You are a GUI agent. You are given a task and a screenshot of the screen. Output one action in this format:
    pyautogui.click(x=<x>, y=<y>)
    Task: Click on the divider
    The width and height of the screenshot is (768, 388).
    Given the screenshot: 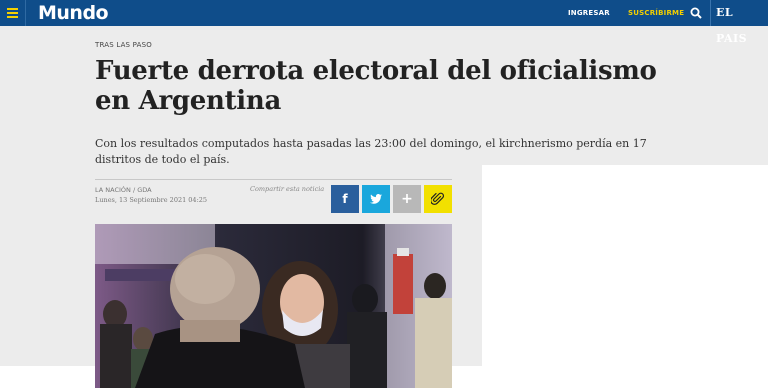 What is the action you would take?
    pyautogui.click(x=273, y=179)
    